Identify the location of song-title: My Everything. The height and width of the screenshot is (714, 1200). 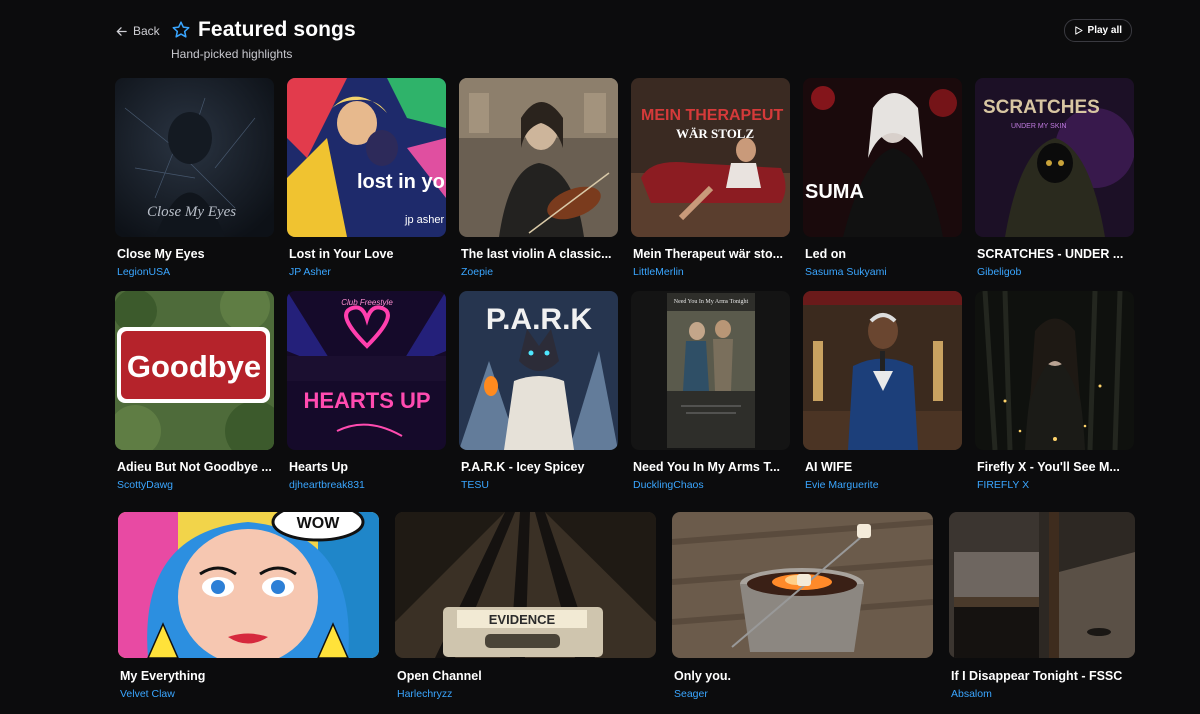
(248, 676).